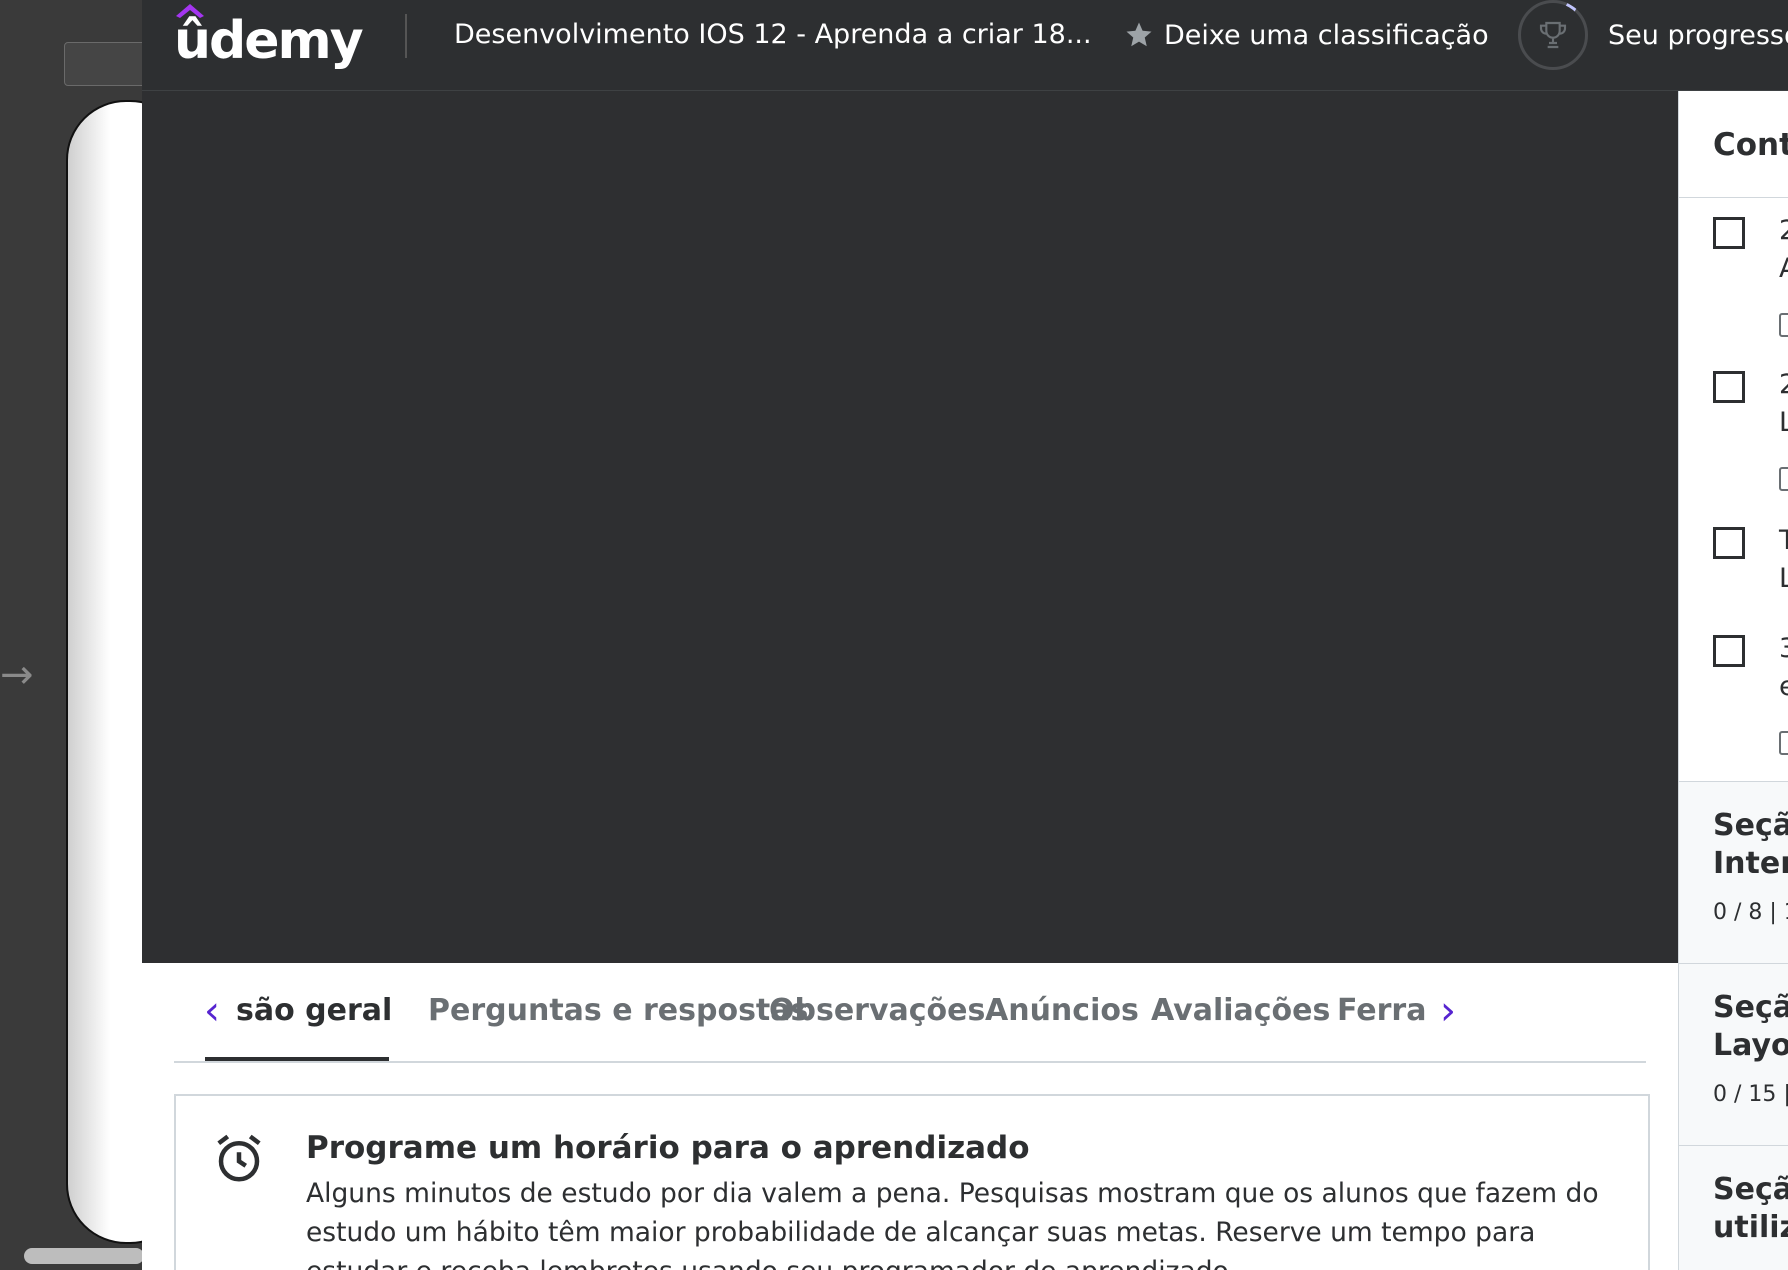 This screenshot has width=1788, height=1270. What do you see at coordinates (668, 1148) in the screenshot?
I see `card-title: Programe um horário para o aprendizado` at bounding box center [668, 1148].